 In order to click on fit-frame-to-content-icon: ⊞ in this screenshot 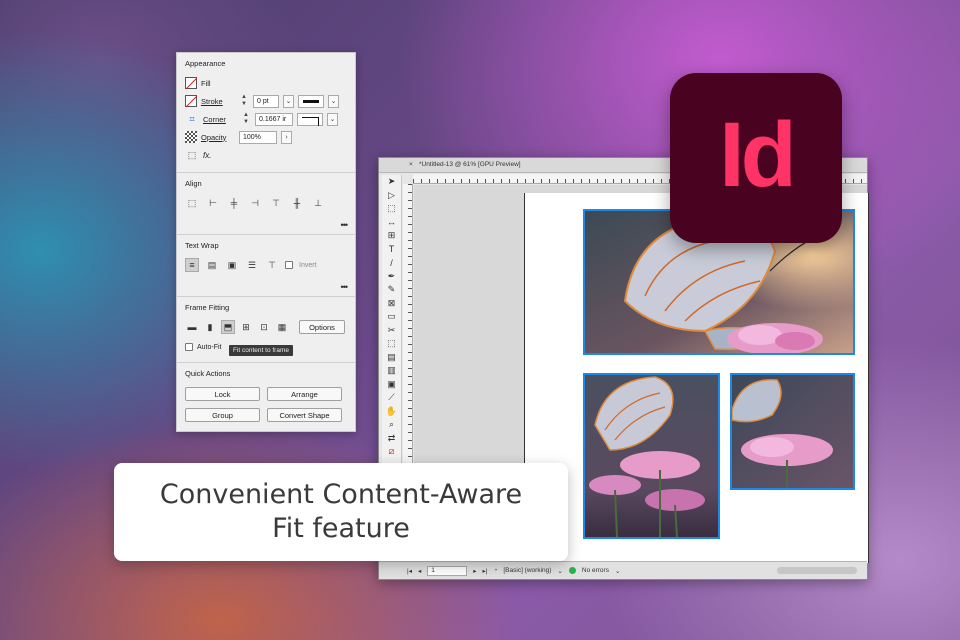, I will do `click(246, 327)`.